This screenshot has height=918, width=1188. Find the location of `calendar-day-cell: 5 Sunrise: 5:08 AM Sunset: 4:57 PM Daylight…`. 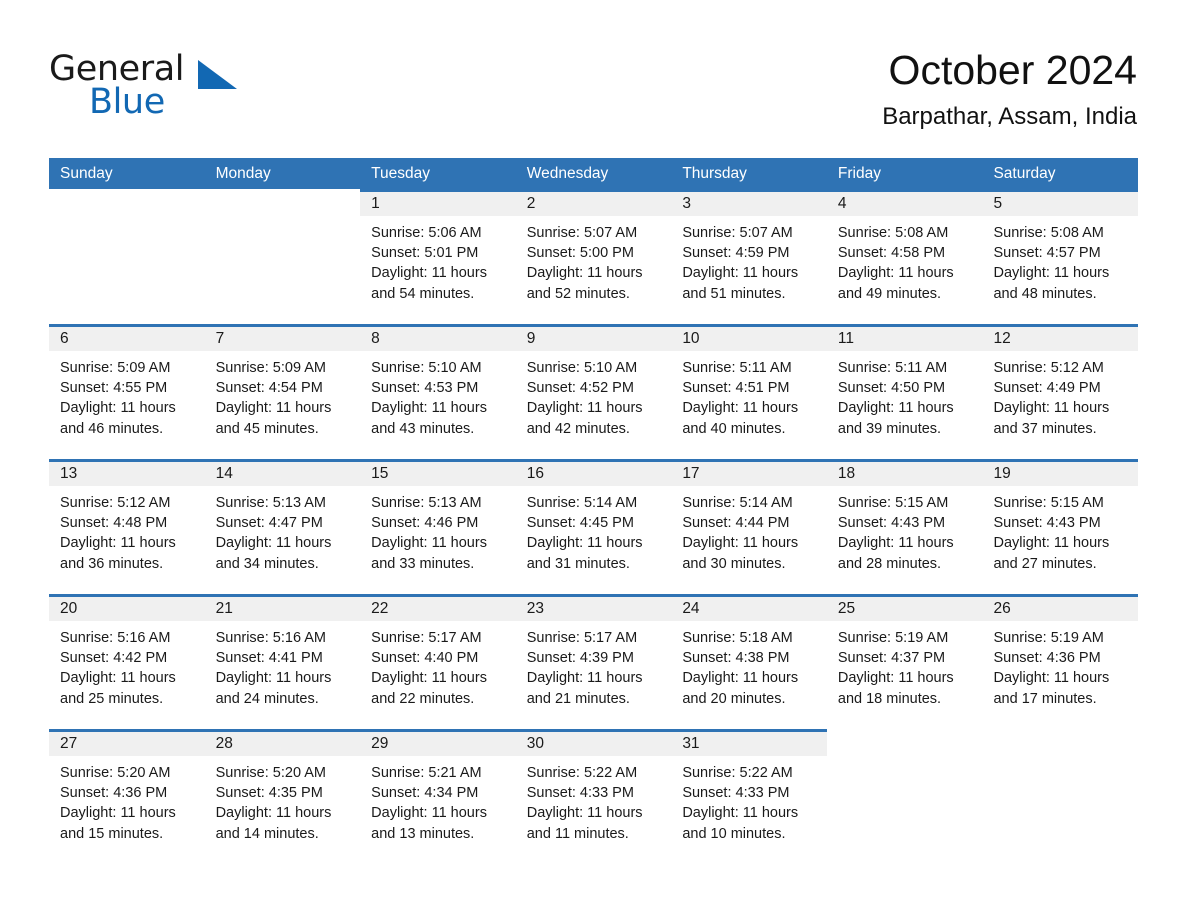

calendar-day-cell: 5 Sunrise: 5:08 AM Sunset: 4:57 PM Daylight… is located at coordinates (1060, 256).